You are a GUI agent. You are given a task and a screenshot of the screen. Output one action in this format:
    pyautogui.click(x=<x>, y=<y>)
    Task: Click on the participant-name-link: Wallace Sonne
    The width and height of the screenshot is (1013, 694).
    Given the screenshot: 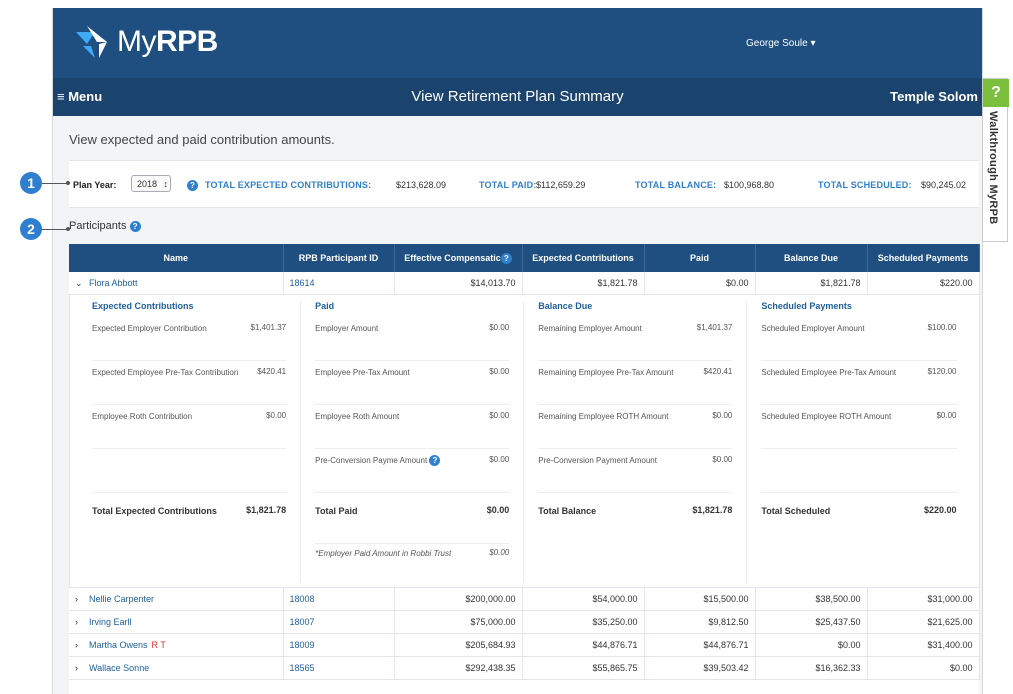 What is the action you would take?
    pyautogui.click(x=119, y=668)
    